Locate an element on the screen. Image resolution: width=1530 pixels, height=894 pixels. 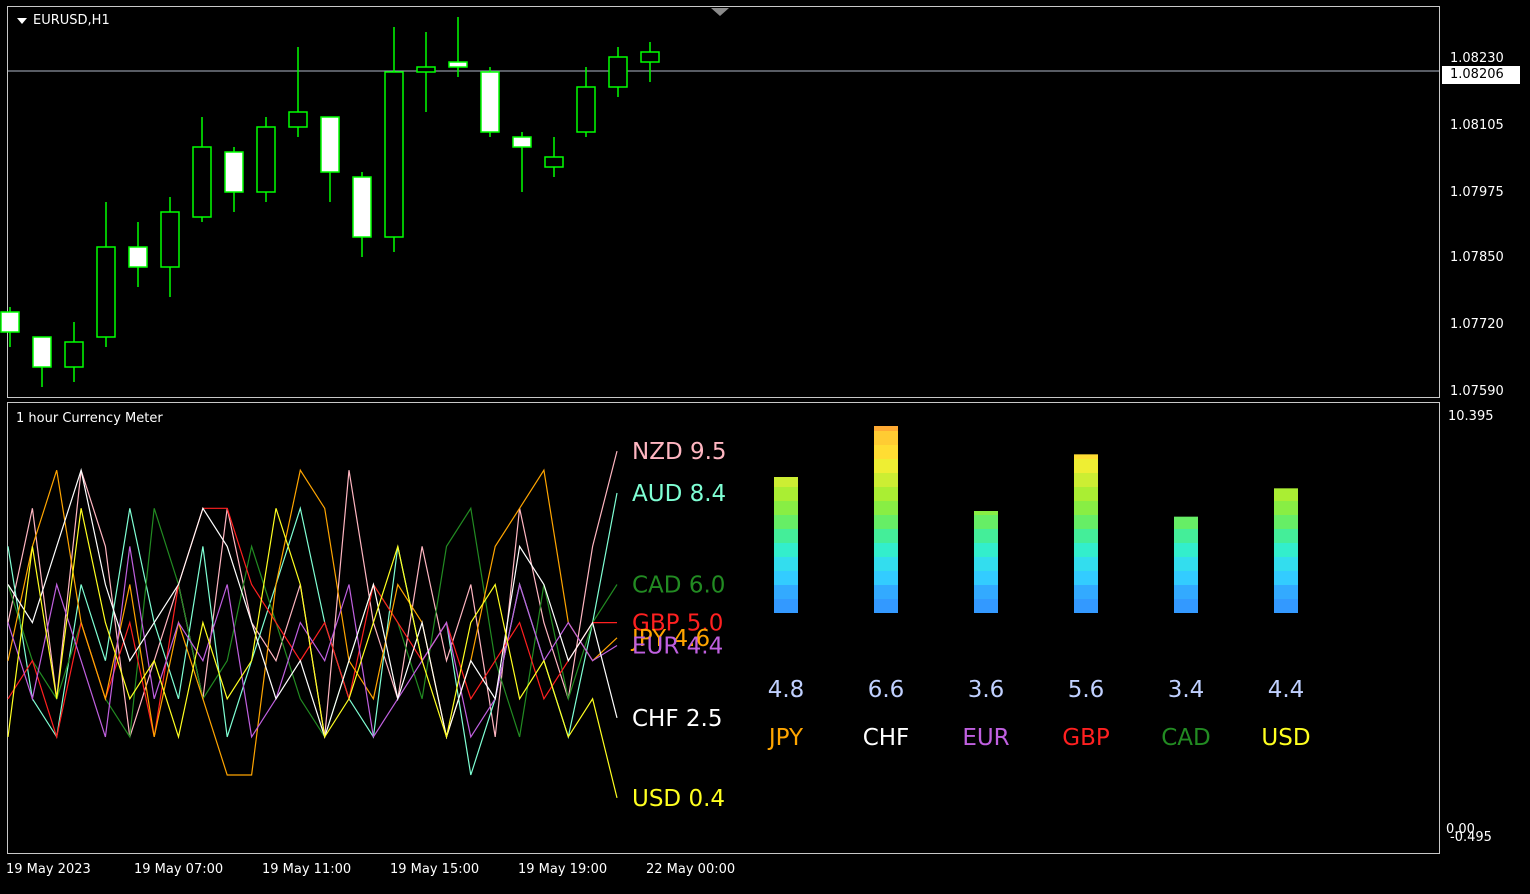
indicator-axis-top: 10.395 is located at coordinates (1471, 416).